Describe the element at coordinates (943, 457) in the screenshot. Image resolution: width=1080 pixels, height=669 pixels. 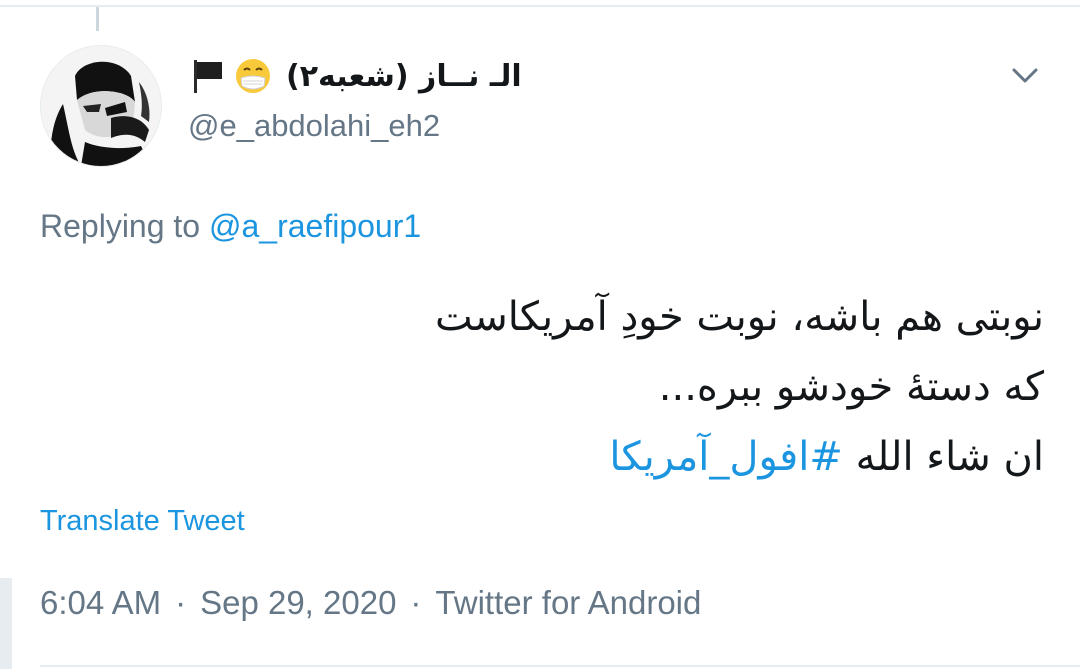
I see `tweet-text-line: ان شاء الله` at that location.